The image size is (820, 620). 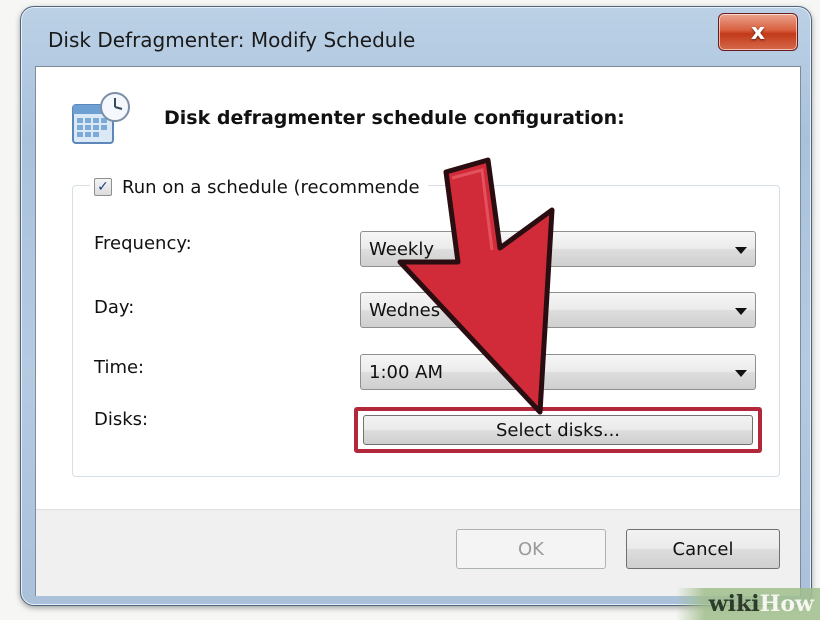 What do you see at coordinates (558, 249) in the screenshot?
I see `frequency-dropdown: Weekly` at bounding box center [558, 249].